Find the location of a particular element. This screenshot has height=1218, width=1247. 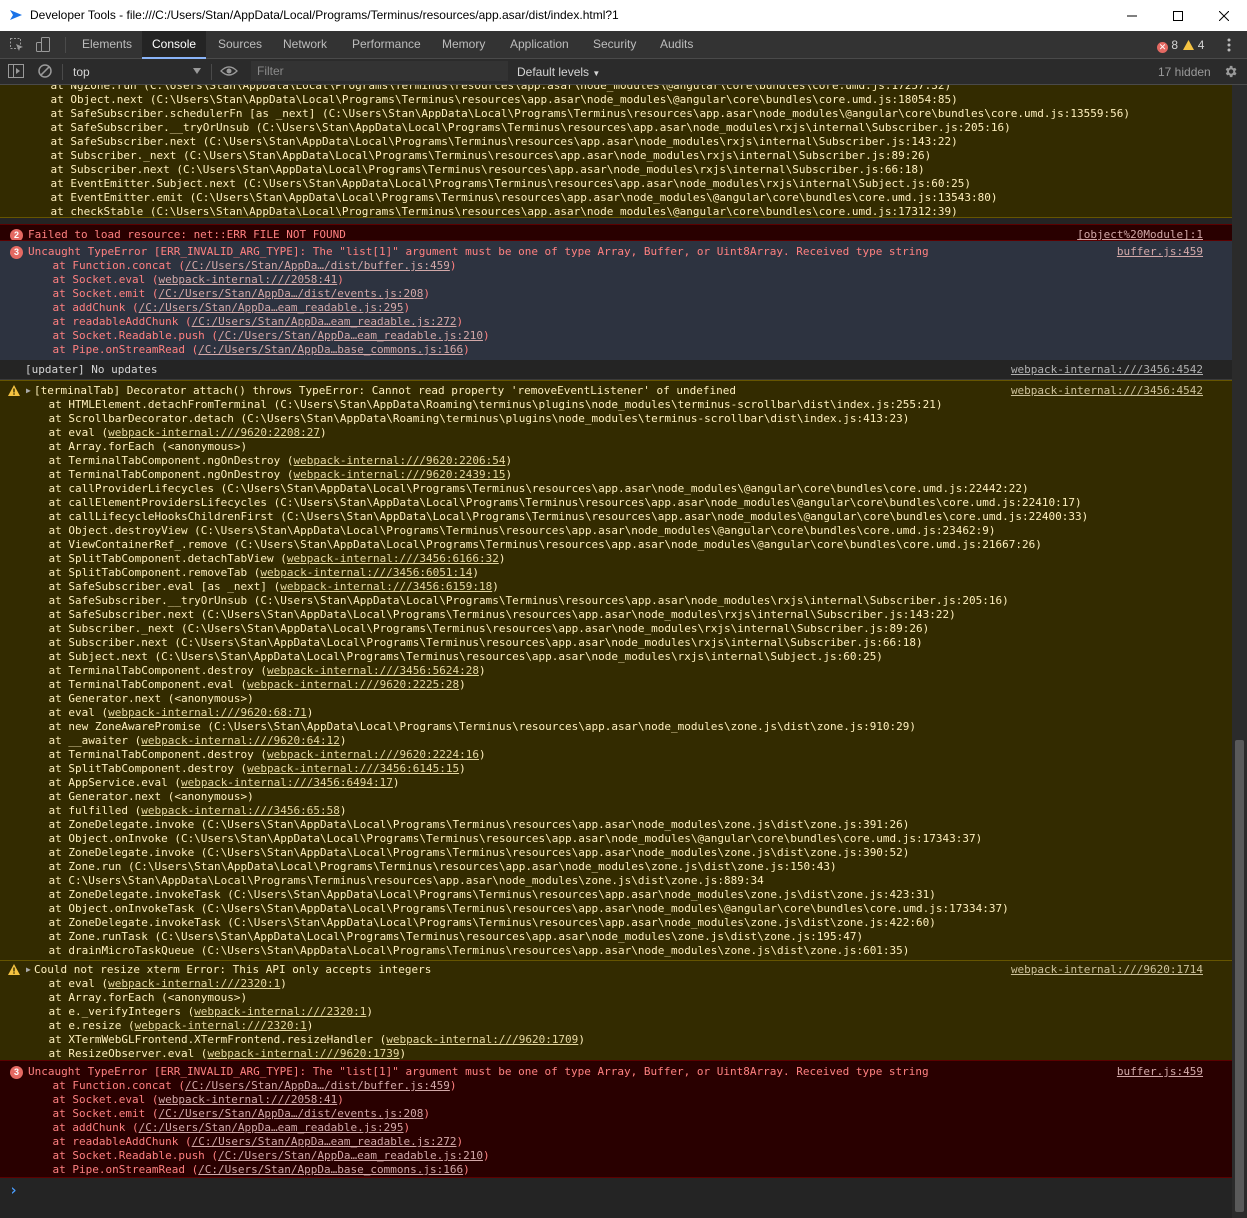

eye-icon is located at coordinates (229, 71).